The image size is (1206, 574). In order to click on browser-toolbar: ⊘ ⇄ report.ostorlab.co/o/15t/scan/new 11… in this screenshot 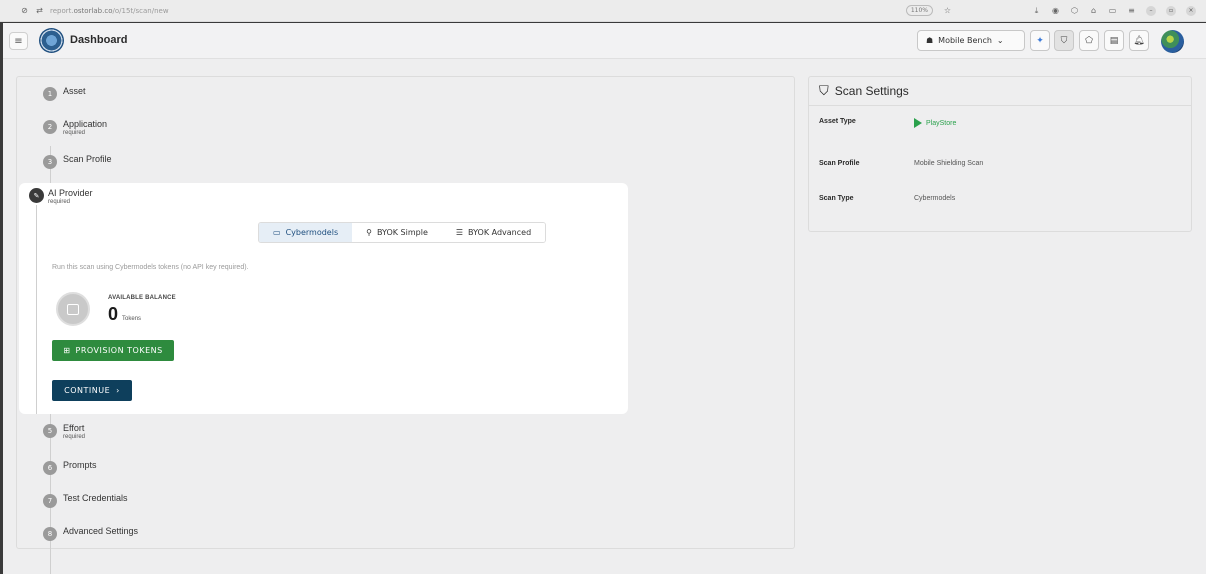, I will do `click(603, 11)`.